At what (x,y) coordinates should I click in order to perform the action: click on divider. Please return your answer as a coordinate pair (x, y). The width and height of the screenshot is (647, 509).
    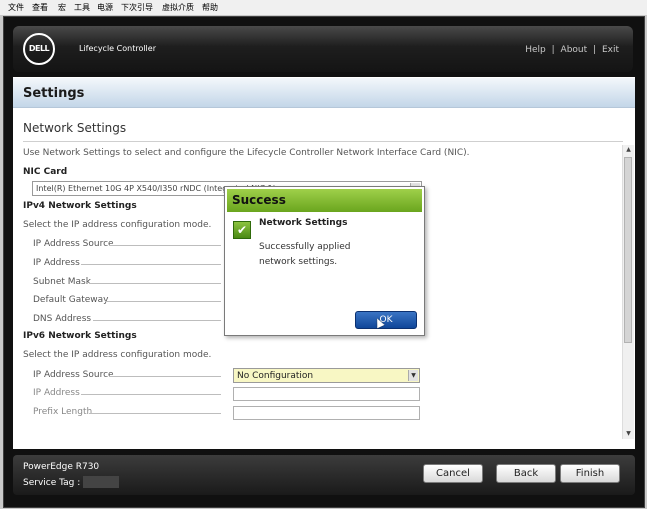
    Looking at the image, I should click on (323, 141).